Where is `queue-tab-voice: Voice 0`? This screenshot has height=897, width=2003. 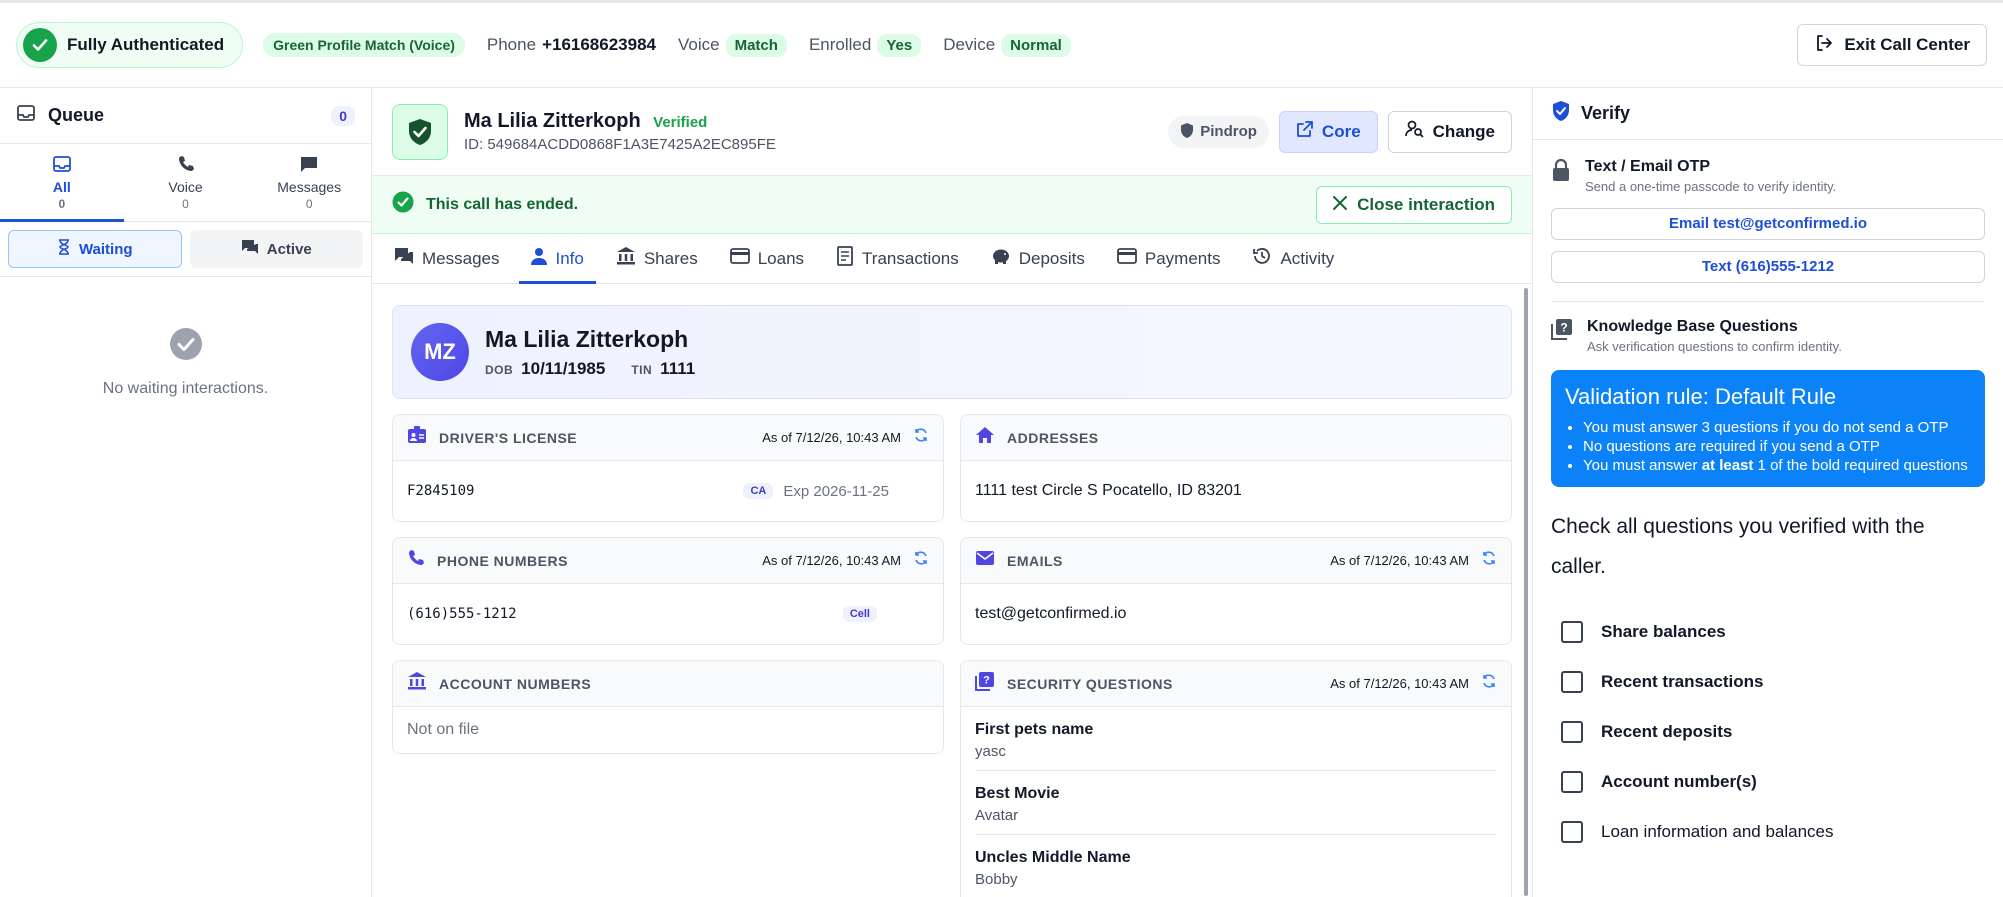
queue-tab-voice: Voice 0 is located at coordinates (186, 182).